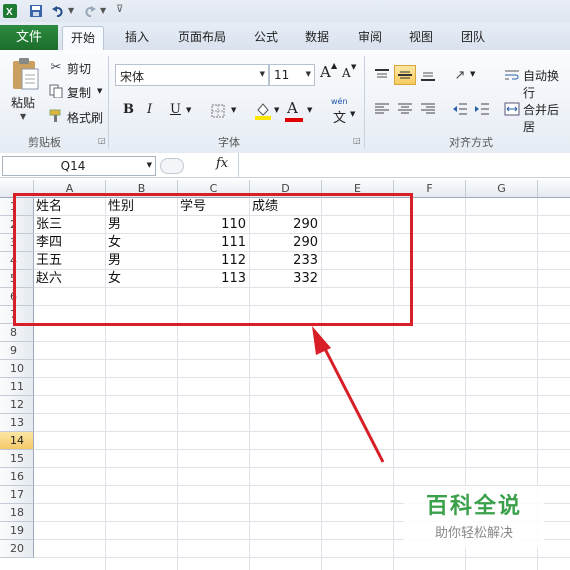 The image size is (570, 570). Describe the element at coordinates (473, 506) in the screenshot. I see `watermark-title: 百科全说` at that location.